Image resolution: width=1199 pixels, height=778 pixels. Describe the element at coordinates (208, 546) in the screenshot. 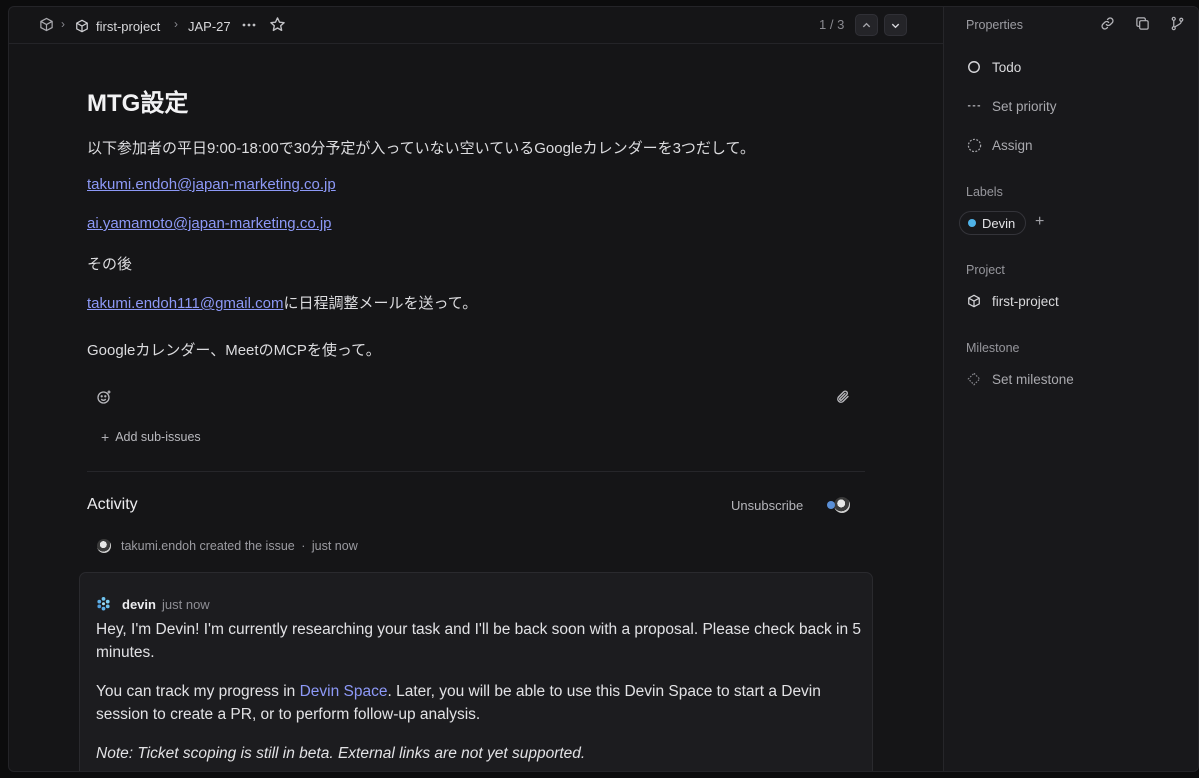

I see `created-text: takumi.endoh created the issue` at that location.